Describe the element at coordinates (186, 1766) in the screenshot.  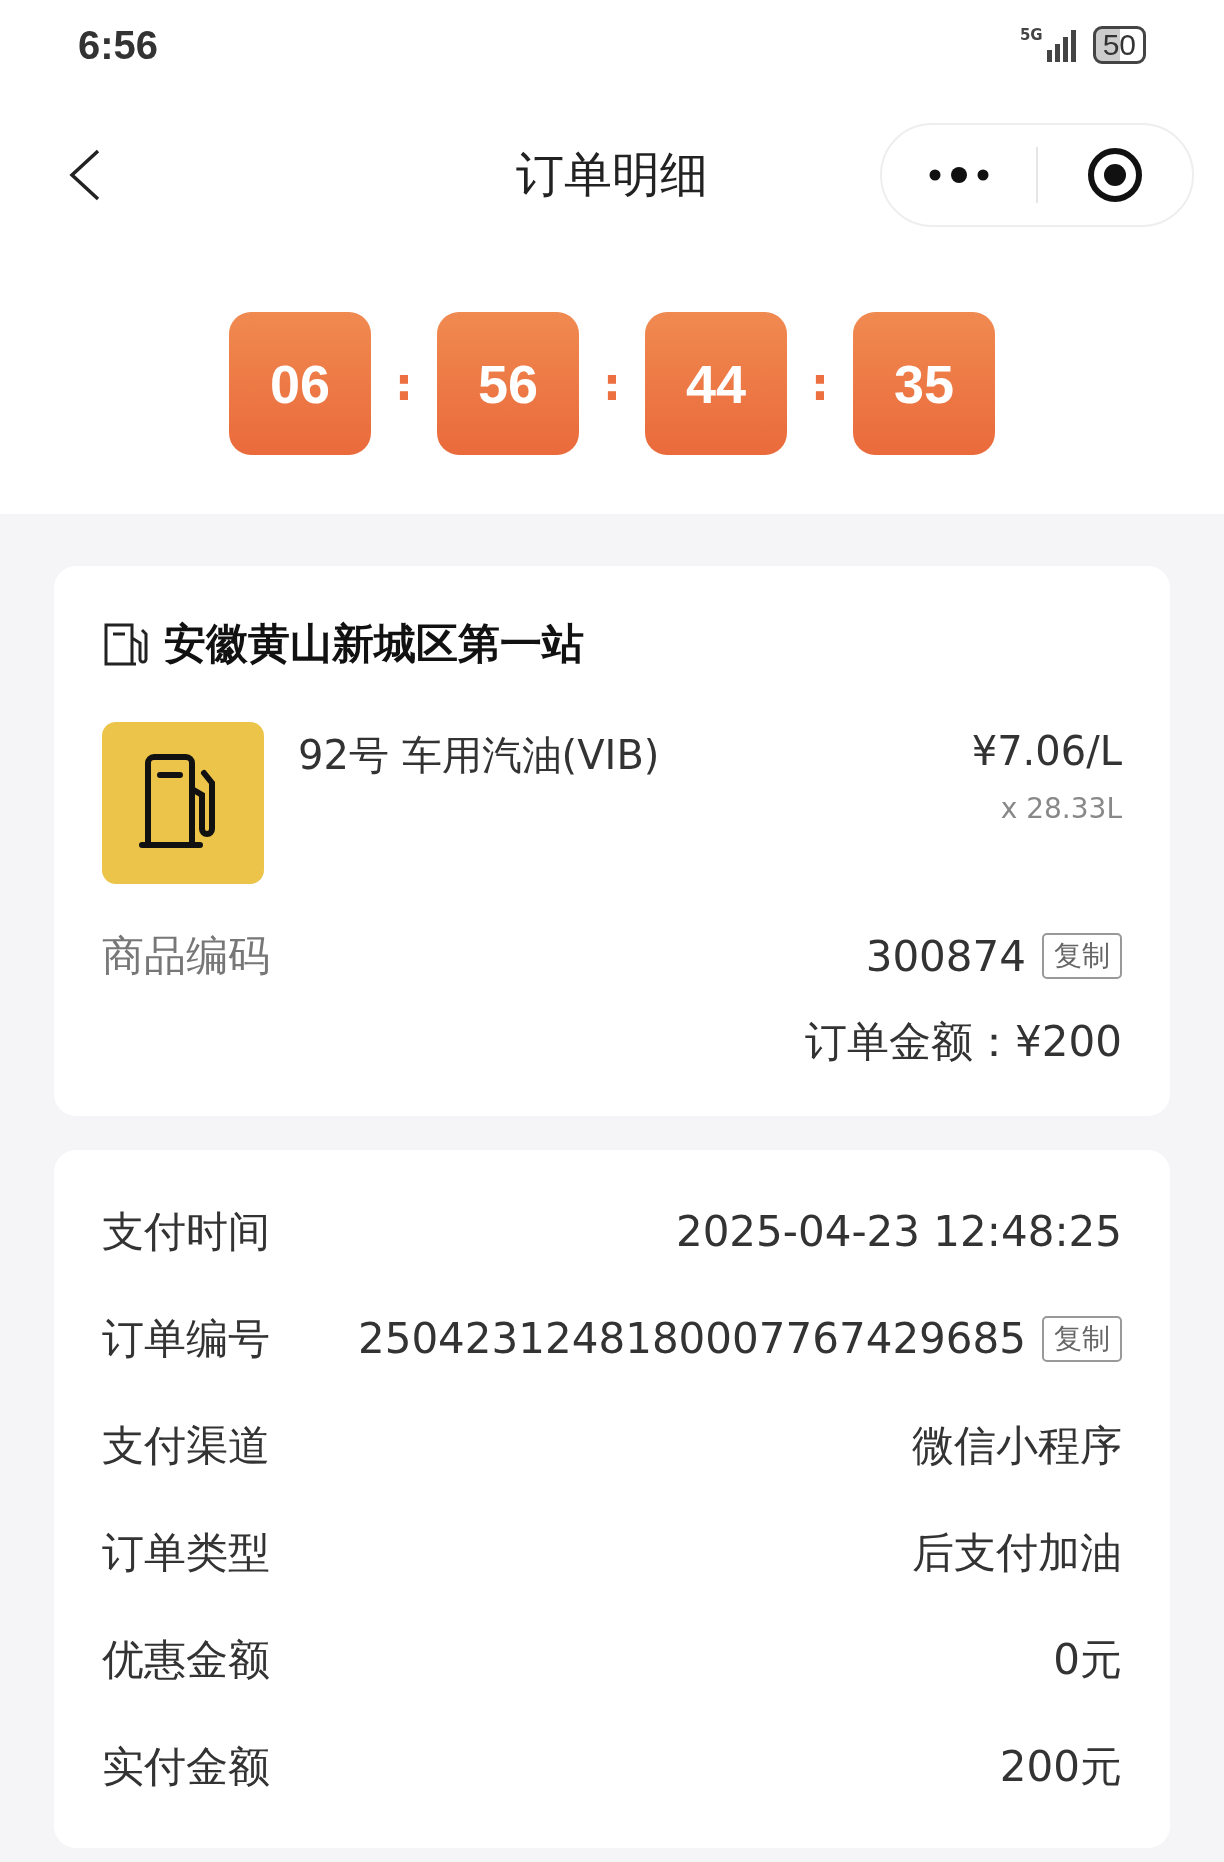
I see `field-label: 实付金额` at that location.